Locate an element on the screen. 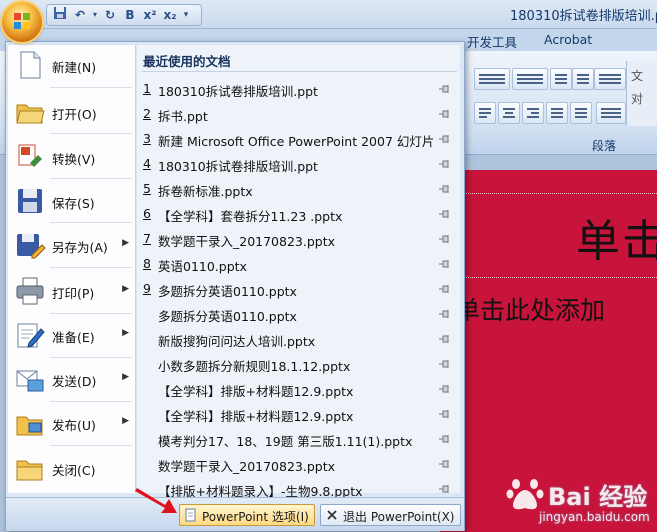  menu-item-close: 关闭(C) is located at coordinates (71, 468).